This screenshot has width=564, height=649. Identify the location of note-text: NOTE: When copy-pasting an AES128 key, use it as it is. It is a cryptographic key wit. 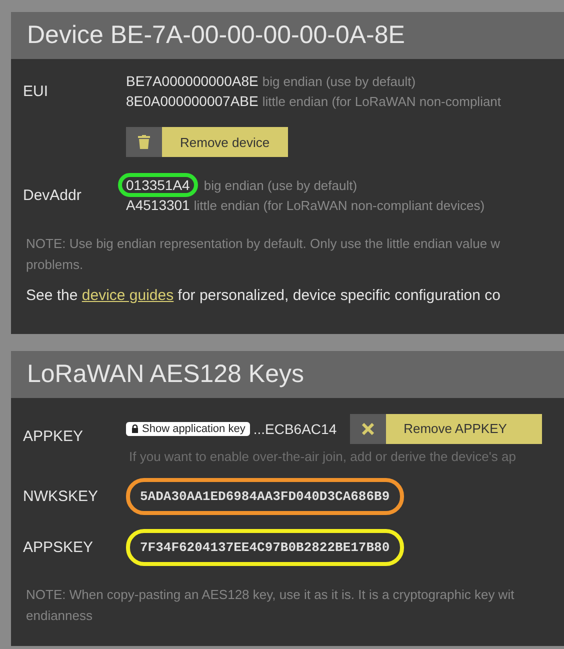
(271, 595).